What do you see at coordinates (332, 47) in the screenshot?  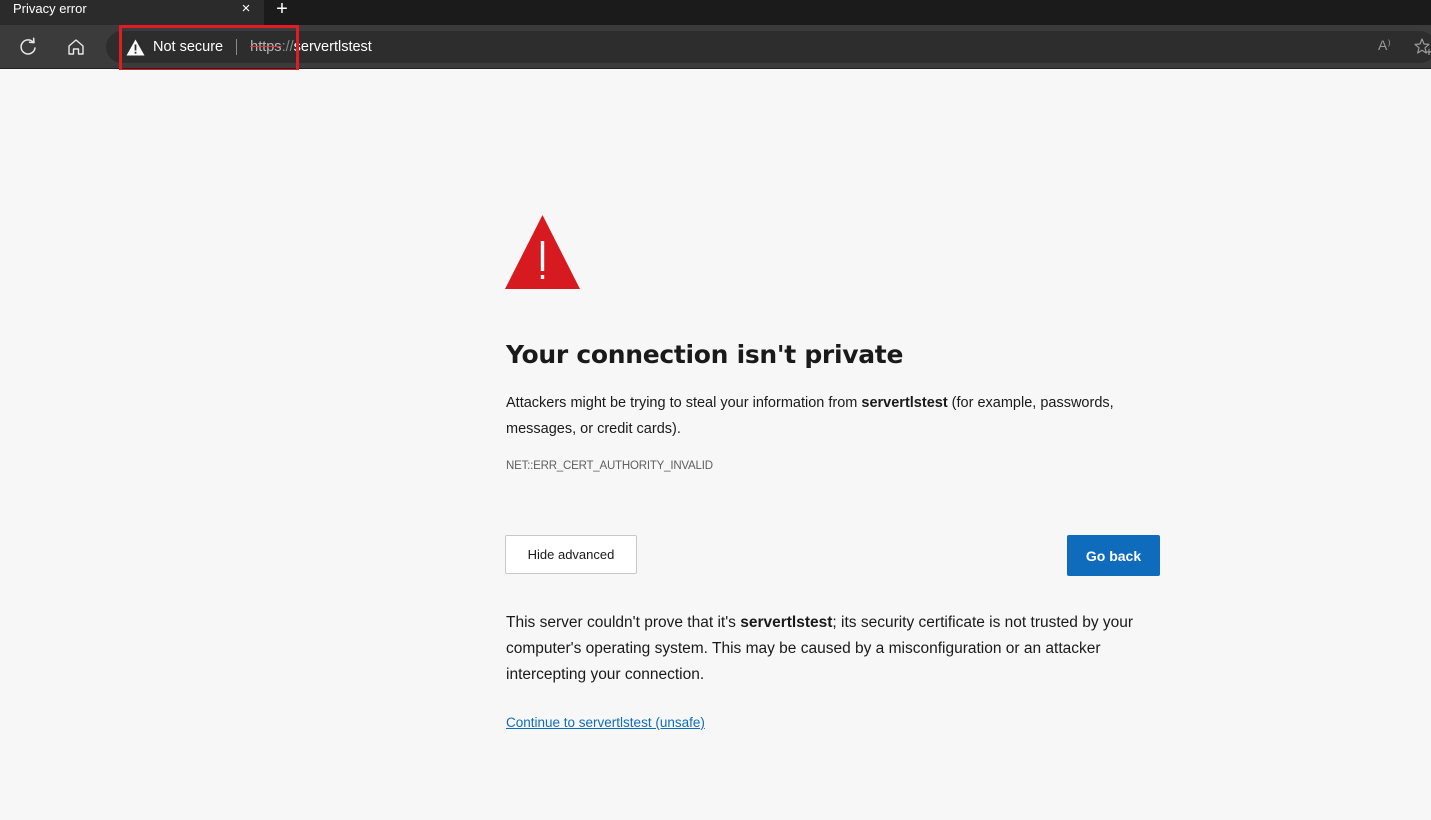 I see `url-host: servertlstest` at bounding box center [332, 47].